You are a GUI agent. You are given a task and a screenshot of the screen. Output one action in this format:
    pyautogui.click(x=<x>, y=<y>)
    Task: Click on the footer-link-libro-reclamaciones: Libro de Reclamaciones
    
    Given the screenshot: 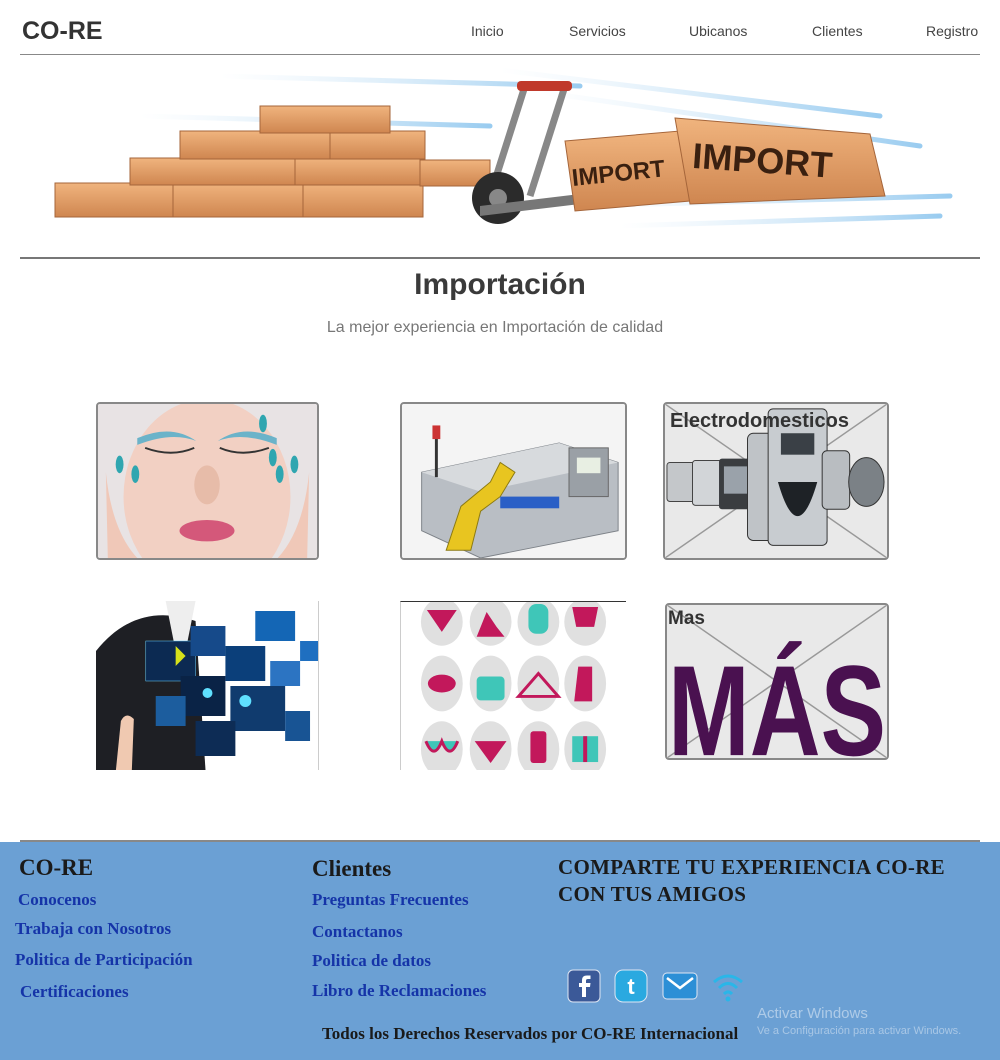 What is the action you would take?
    pyautogui.click(x=399, y=991)
    